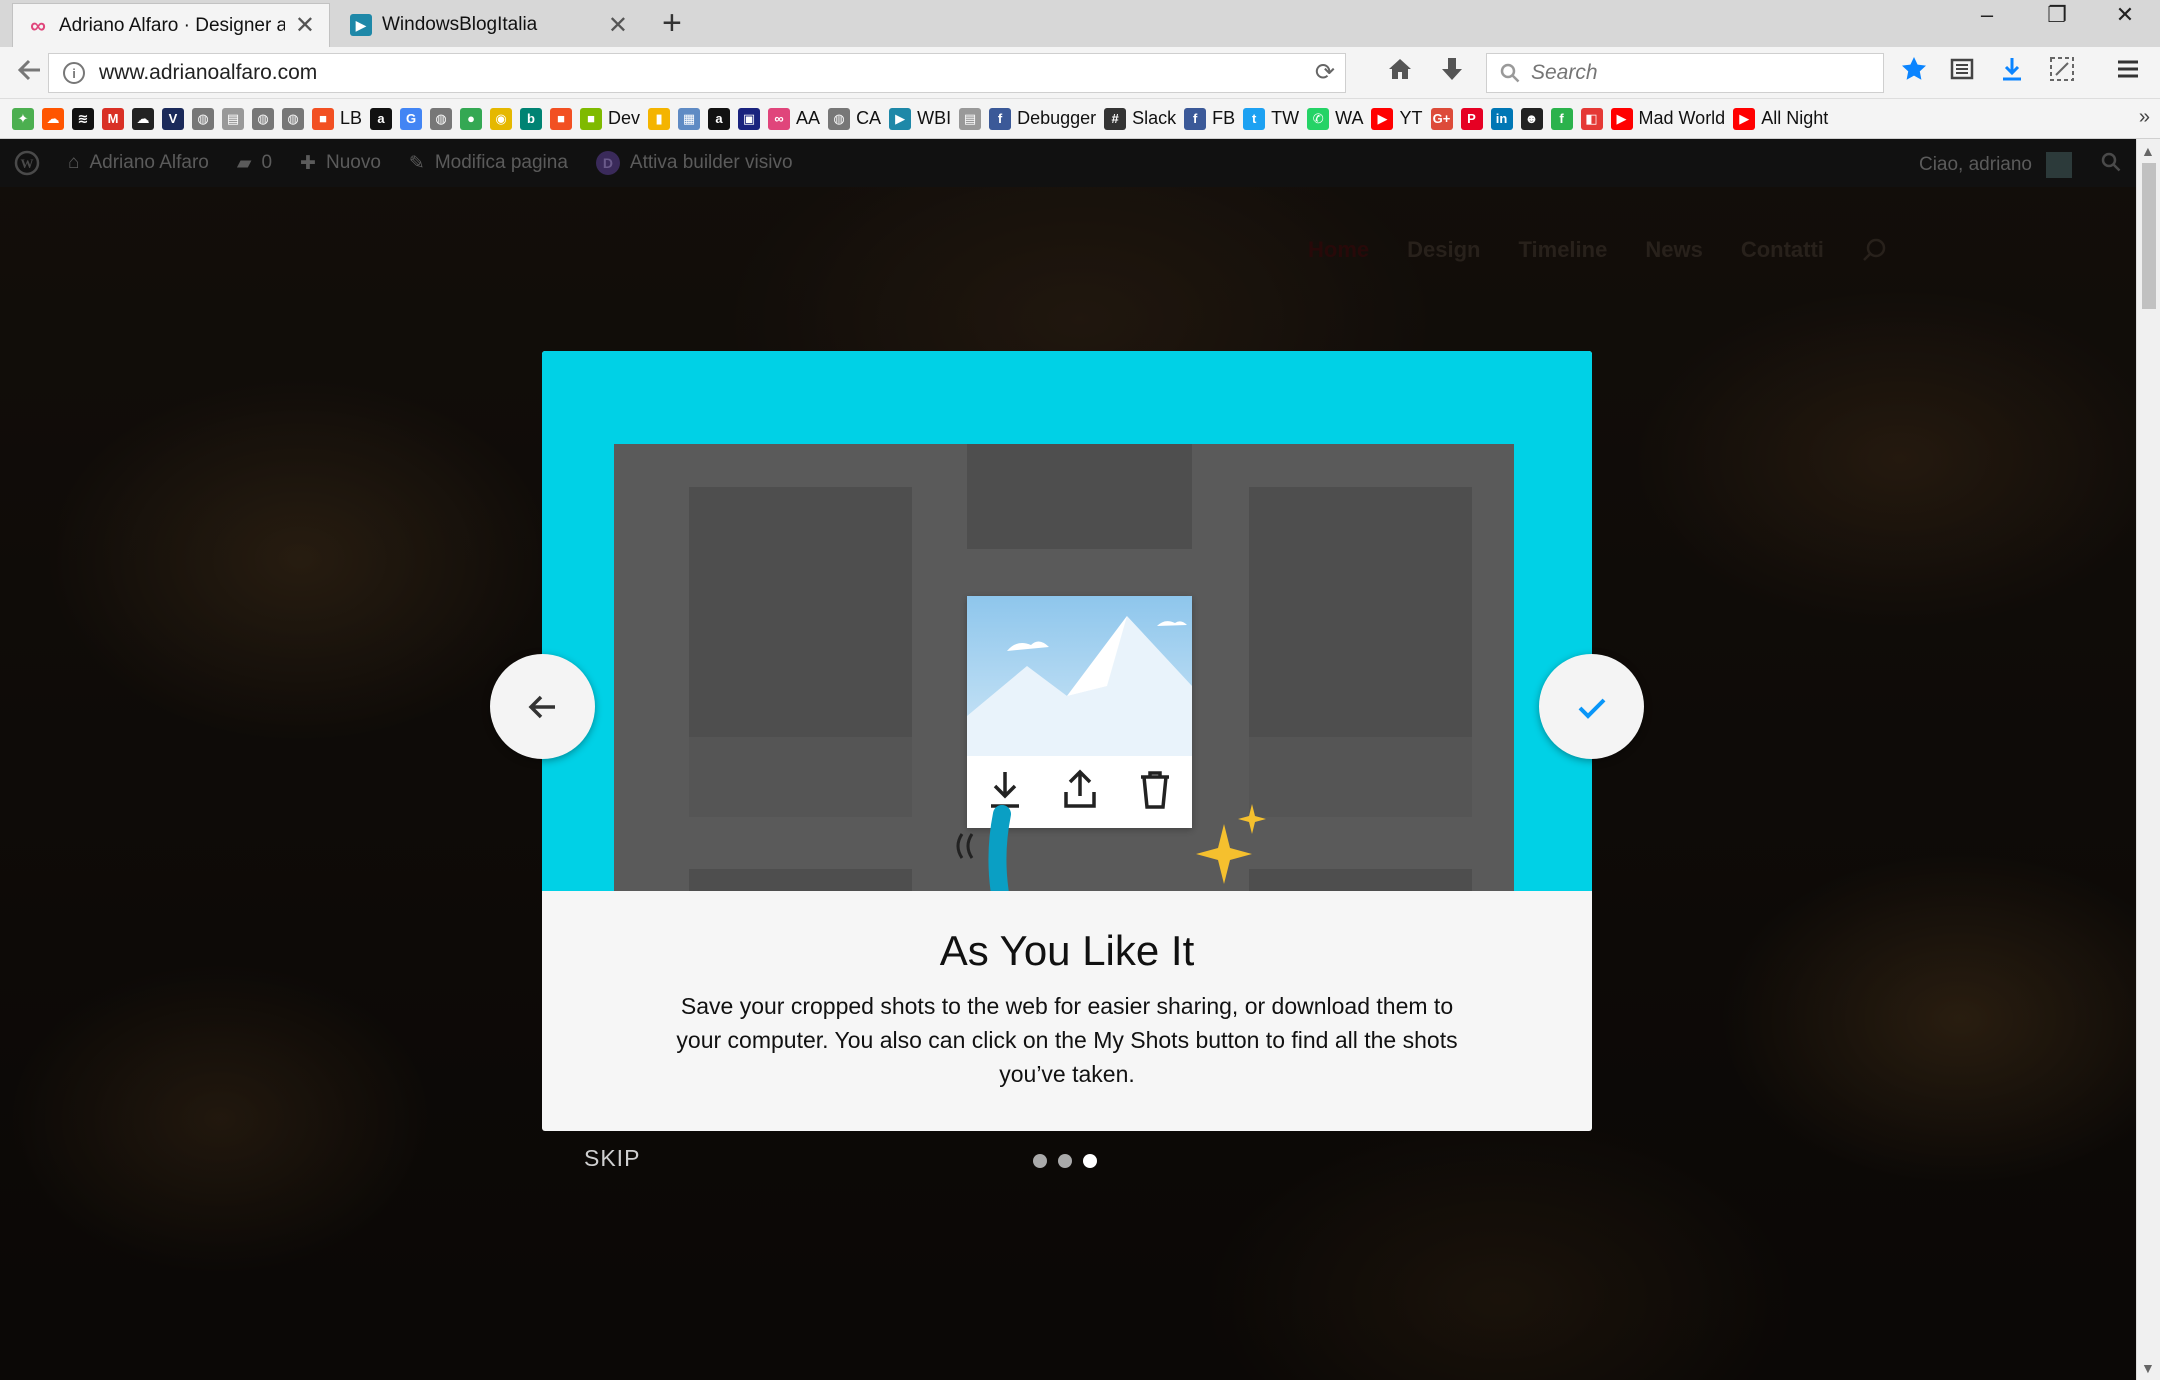 Image resolution: width=2160 pixels, height=1380 pixels. I want to click on bookmark-item: M, so click(113, 118).